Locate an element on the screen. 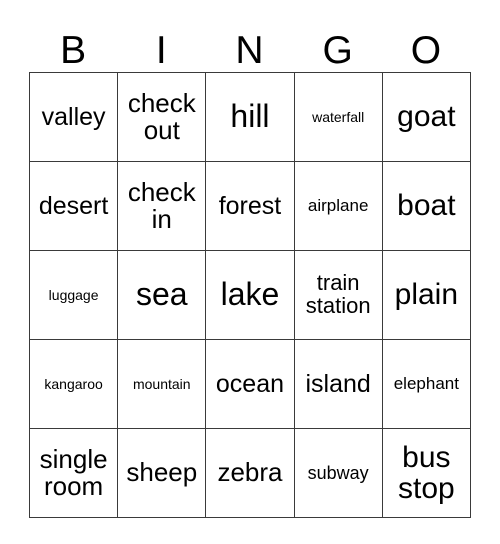 This screenshot has width=500, height=544. bingo-cell-label: waterfall is located at coordinates (338, 116).